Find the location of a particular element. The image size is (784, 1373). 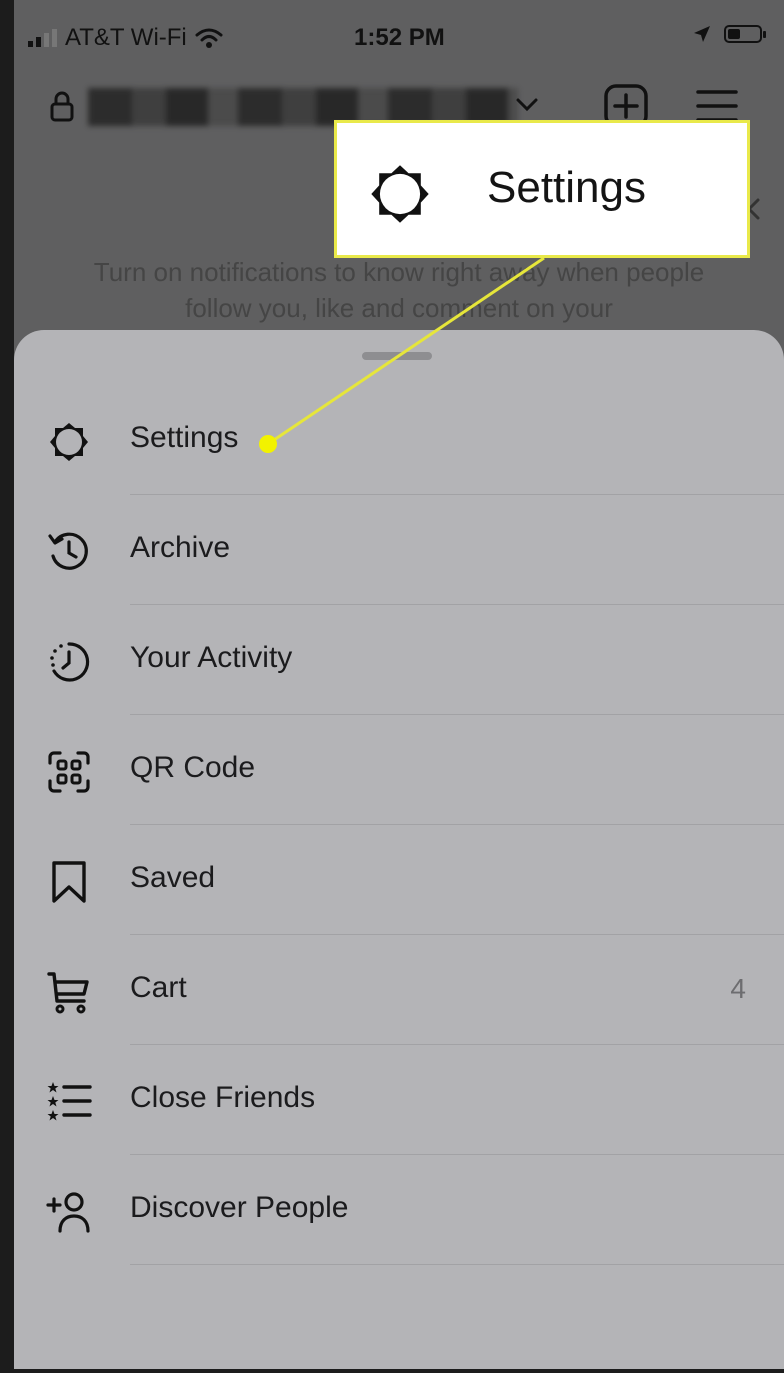

divider is located at coordinates (457, 1264).